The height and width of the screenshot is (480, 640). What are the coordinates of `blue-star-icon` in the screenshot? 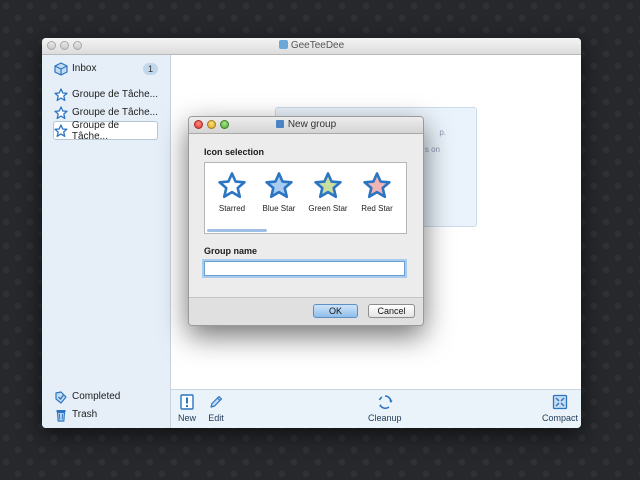 It's located at (279, 185).